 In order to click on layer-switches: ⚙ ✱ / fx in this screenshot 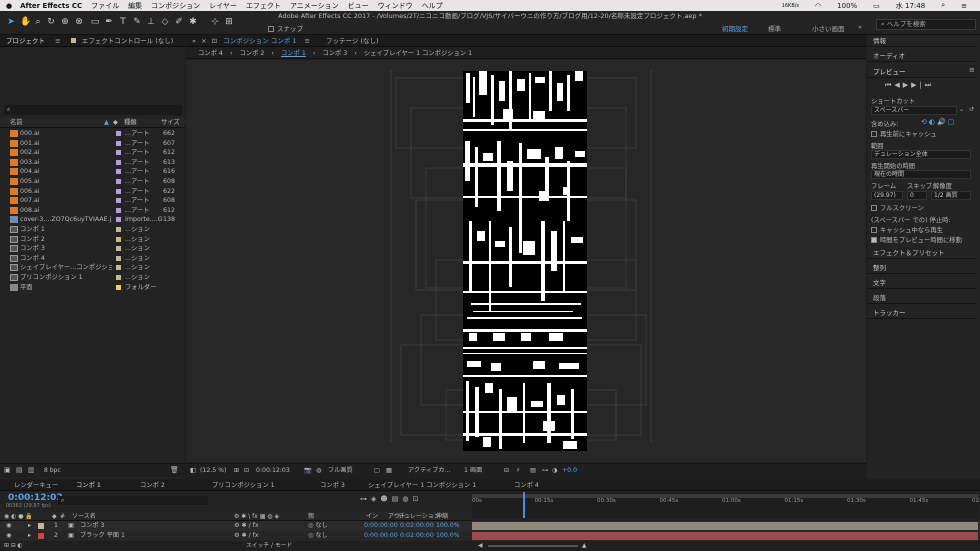, I will do `click(246, 526)`.